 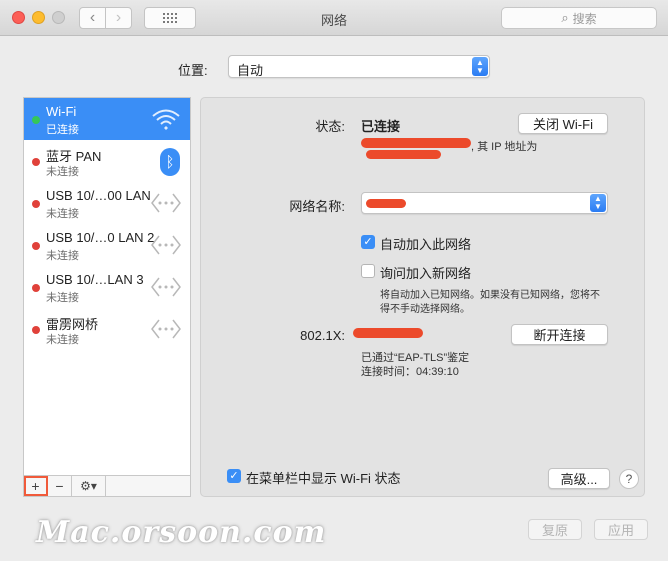 What do you see at coordinates (60, 486) in the screenshot?
I see `remove-service-button: −` at bounding box center [60, 486].